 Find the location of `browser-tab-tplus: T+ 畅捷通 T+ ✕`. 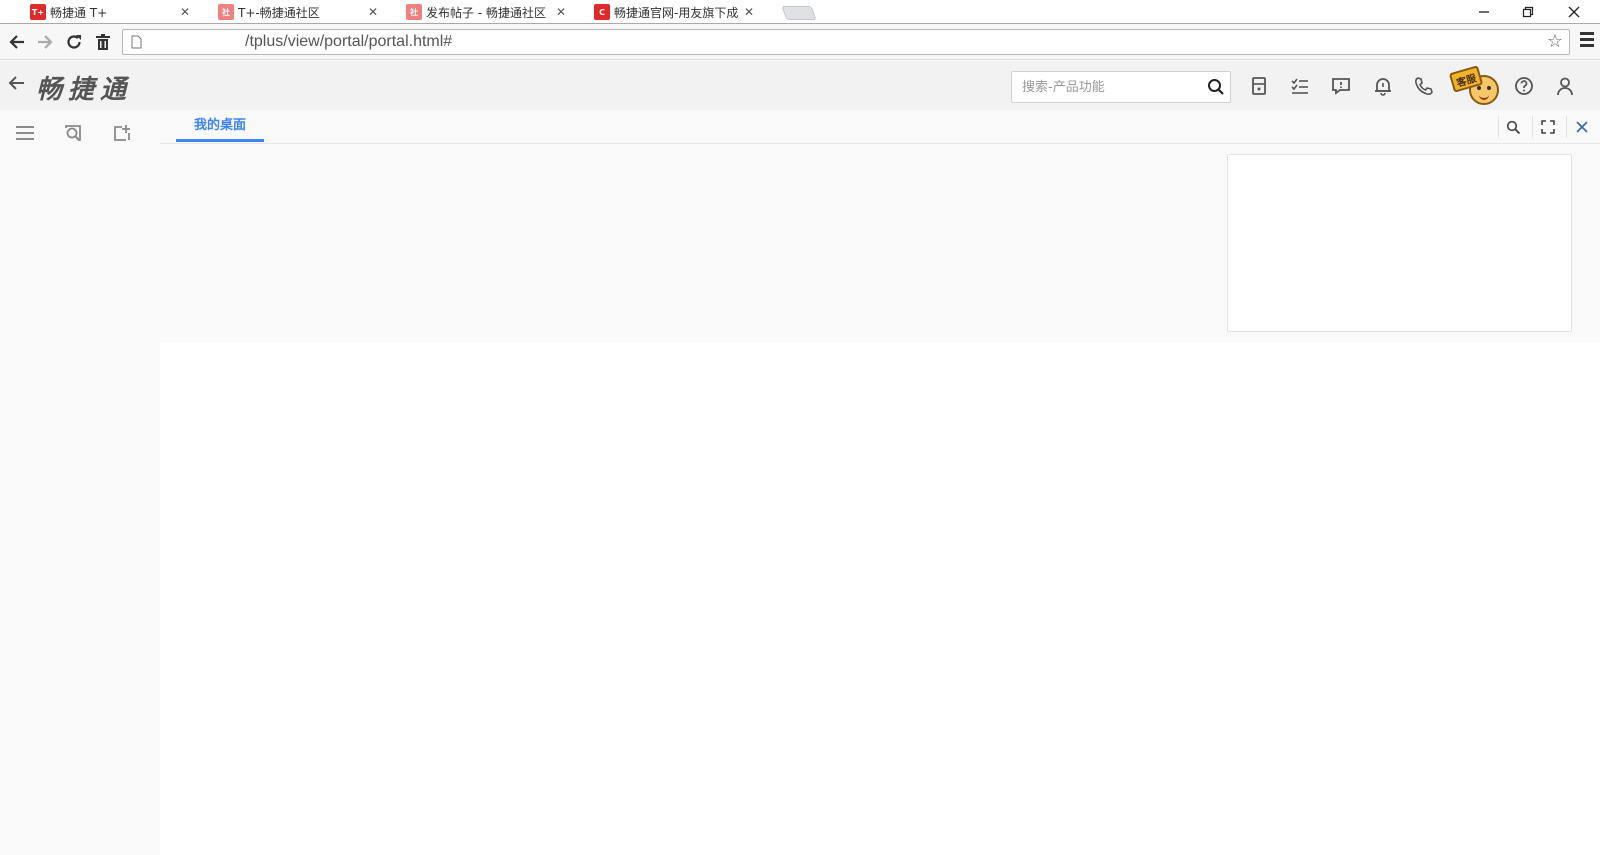

browser-tab-tplus: T+ 畅捷通 T+ ✕ is located at coordinates (105, 12).